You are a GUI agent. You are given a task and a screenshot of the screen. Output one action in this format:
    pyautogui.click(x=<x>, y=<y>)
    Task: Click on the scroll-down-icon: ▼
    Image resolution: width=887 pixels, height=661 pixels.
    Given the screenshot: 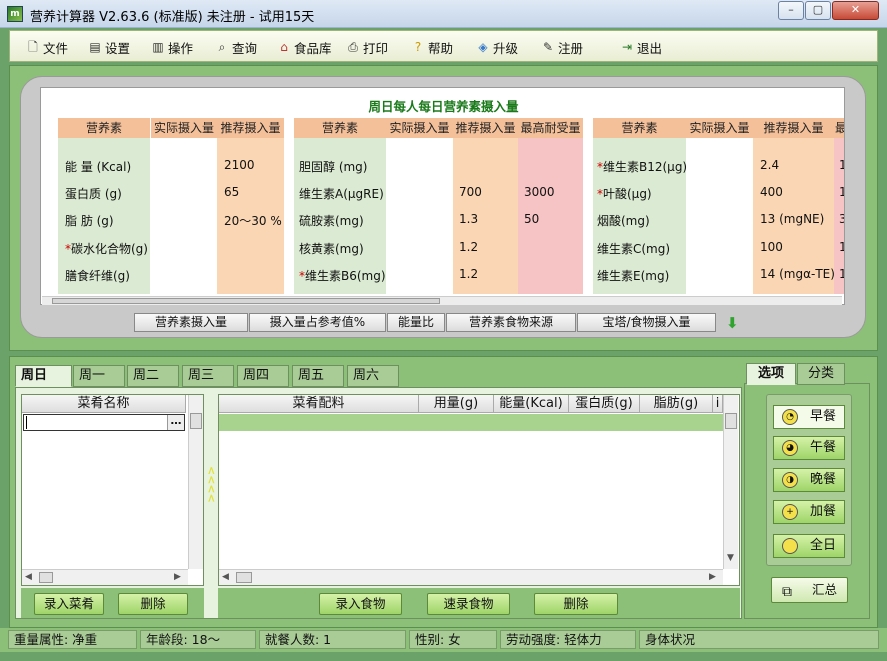 What is the action you would take?
    pyautogui.click(x=730, y=558)
    